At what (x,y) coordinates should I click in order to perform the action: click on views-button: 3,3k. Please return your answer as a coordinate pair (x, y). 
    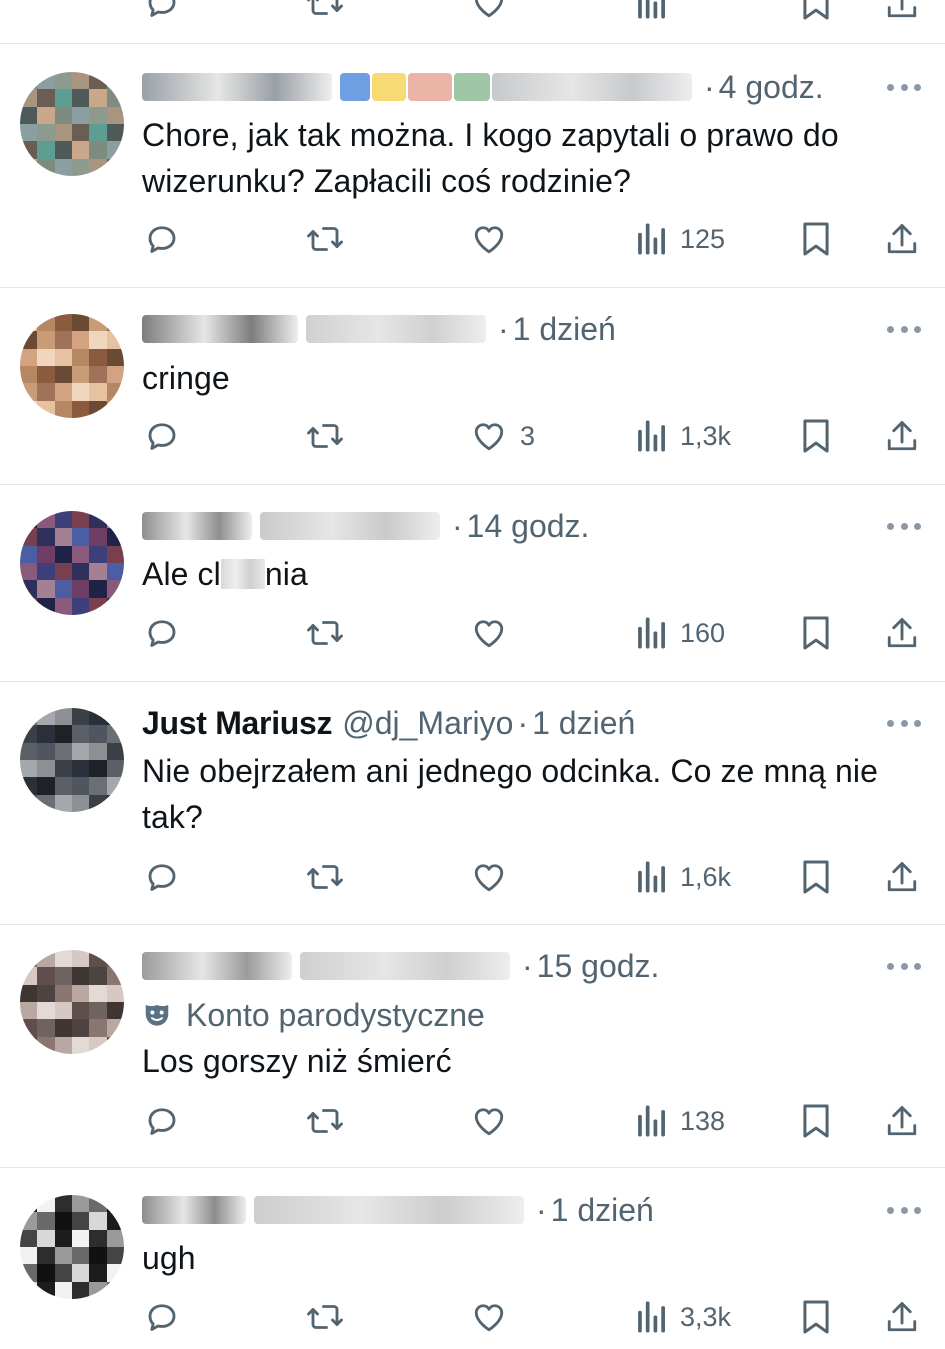
    Looking at the image, I should click on (683, 1317).